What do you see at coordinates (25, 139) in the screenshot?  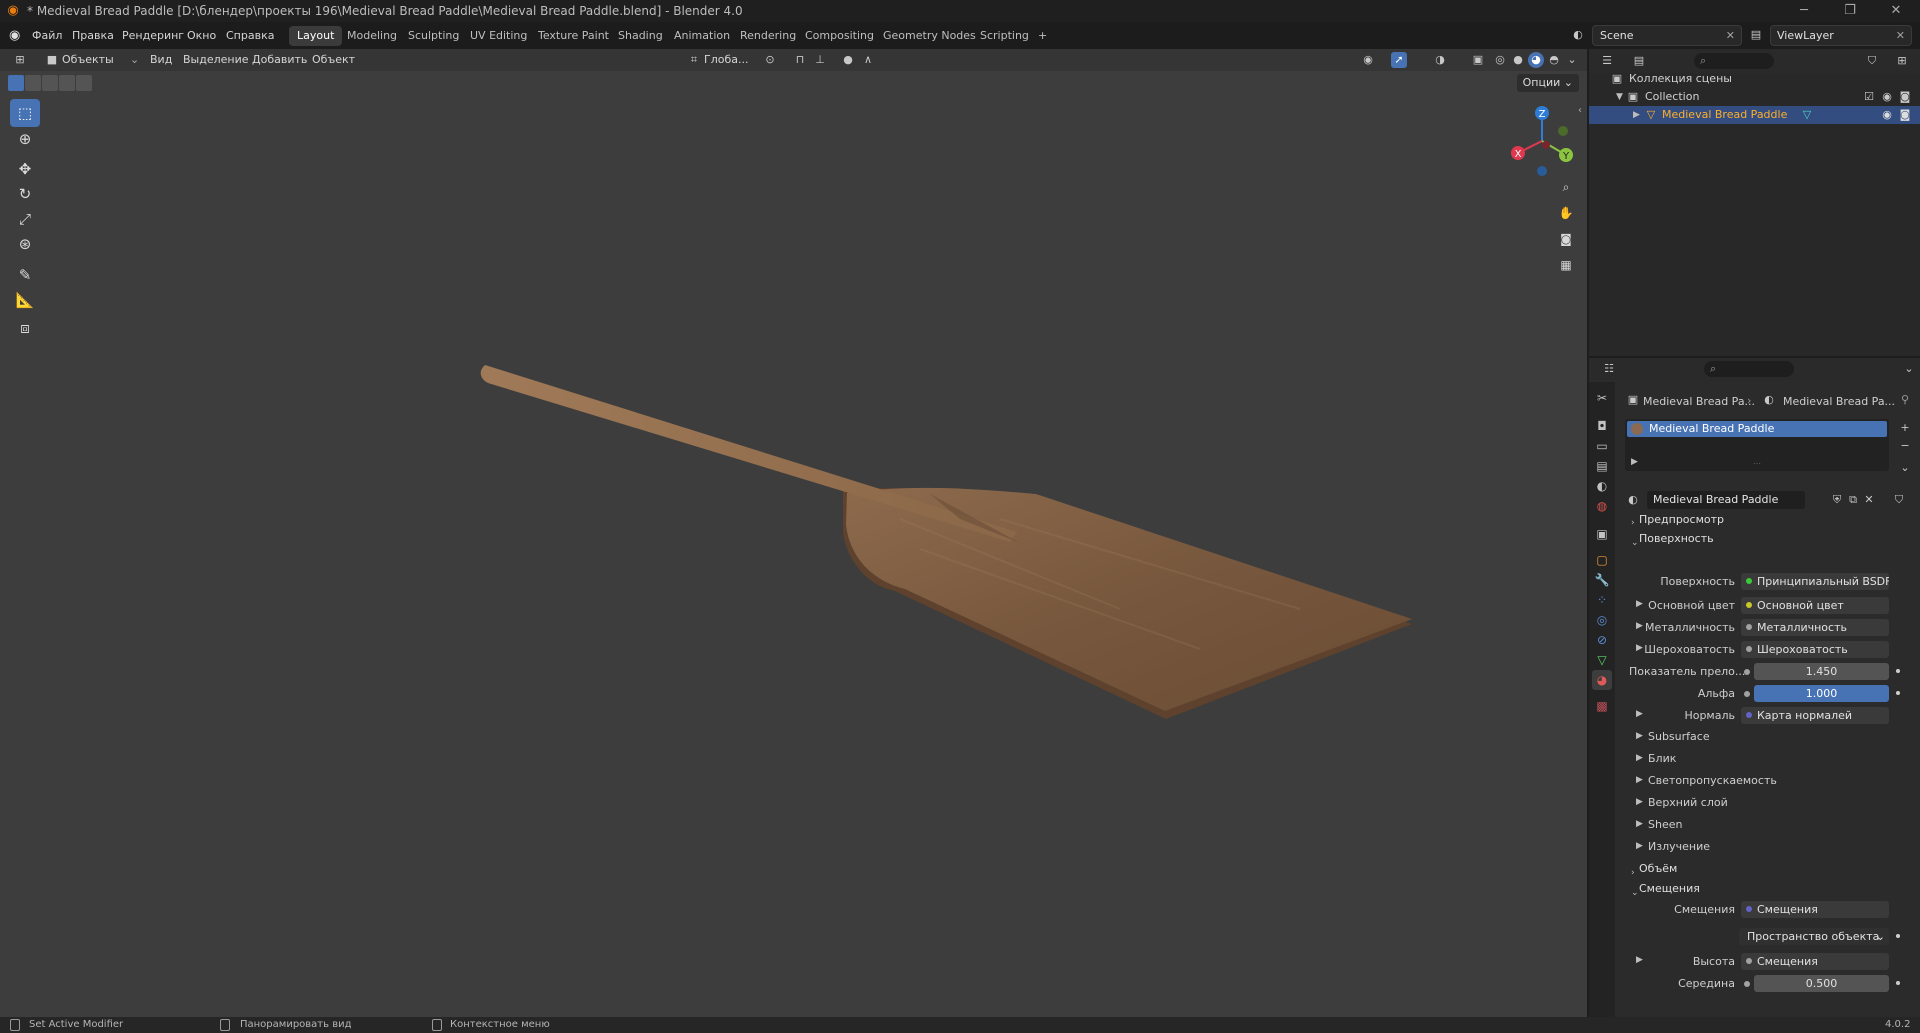 I see `cursor-tool-icon: ⊕` at bounding box center [25, 139].